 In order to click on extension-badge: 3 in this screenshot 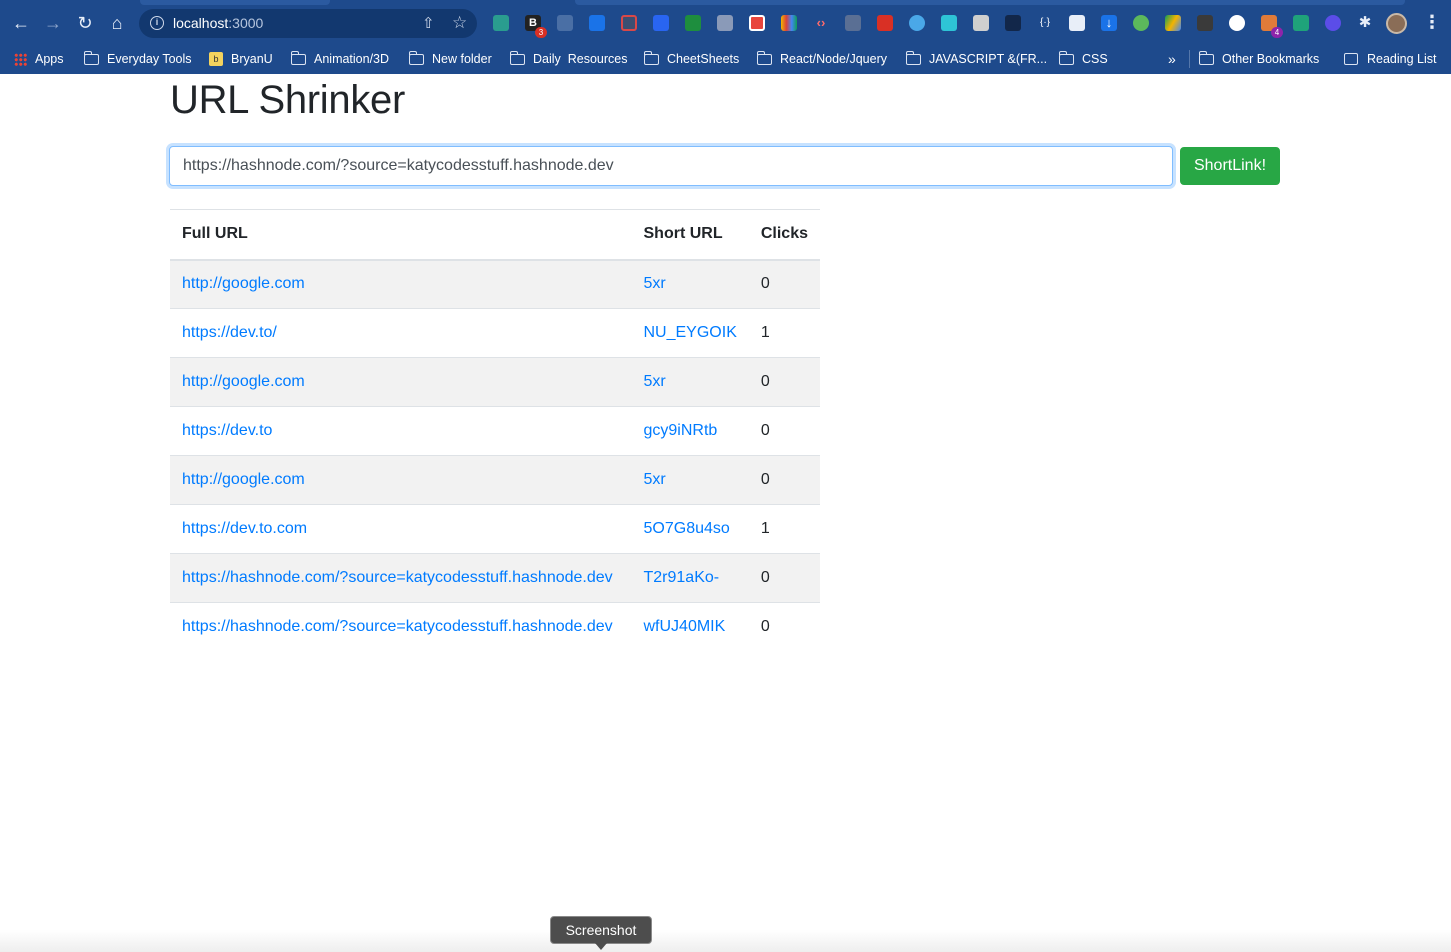, I will do `click(541, 32)`.